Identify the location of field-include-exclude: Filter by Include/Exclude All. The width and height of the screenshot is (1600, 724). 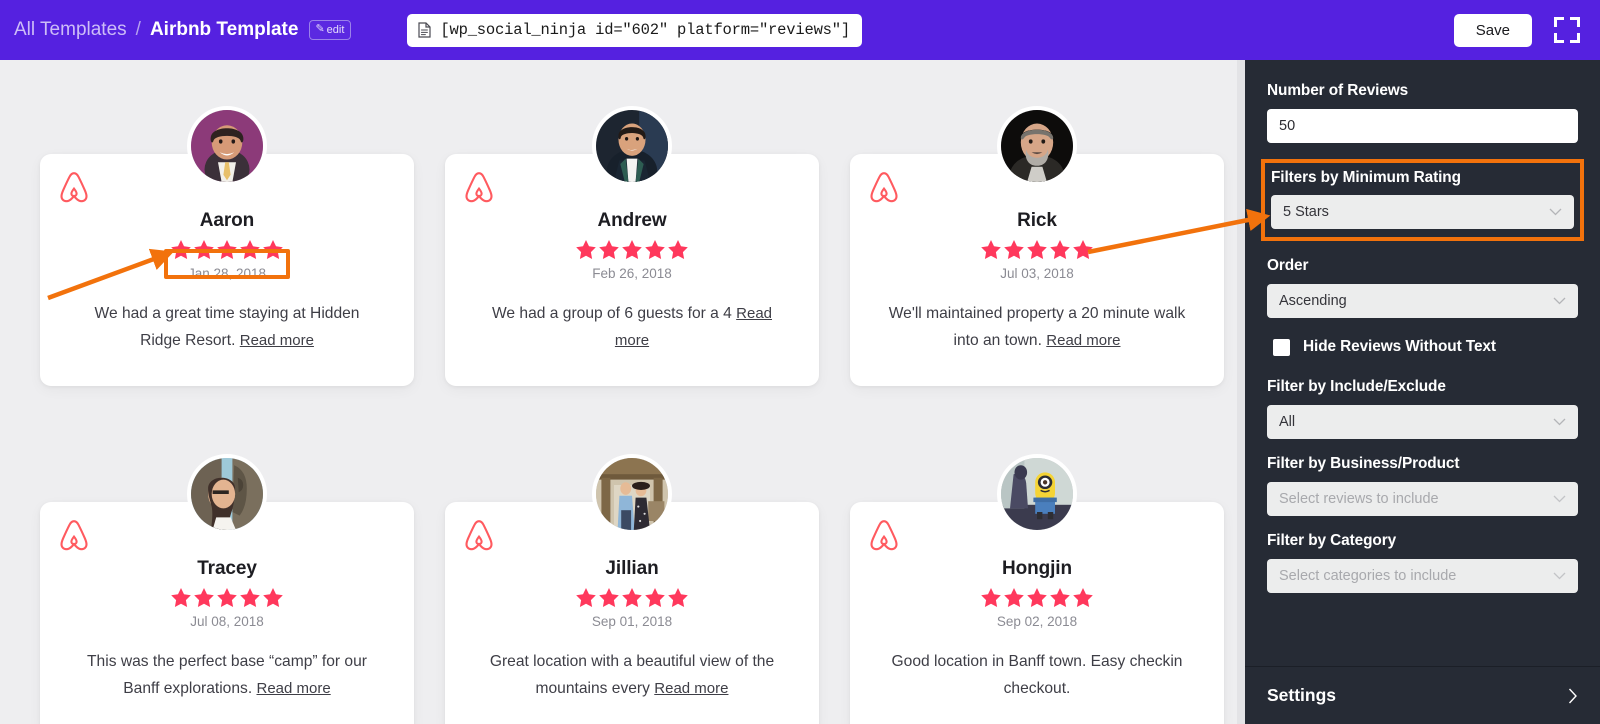
(1422, 408).